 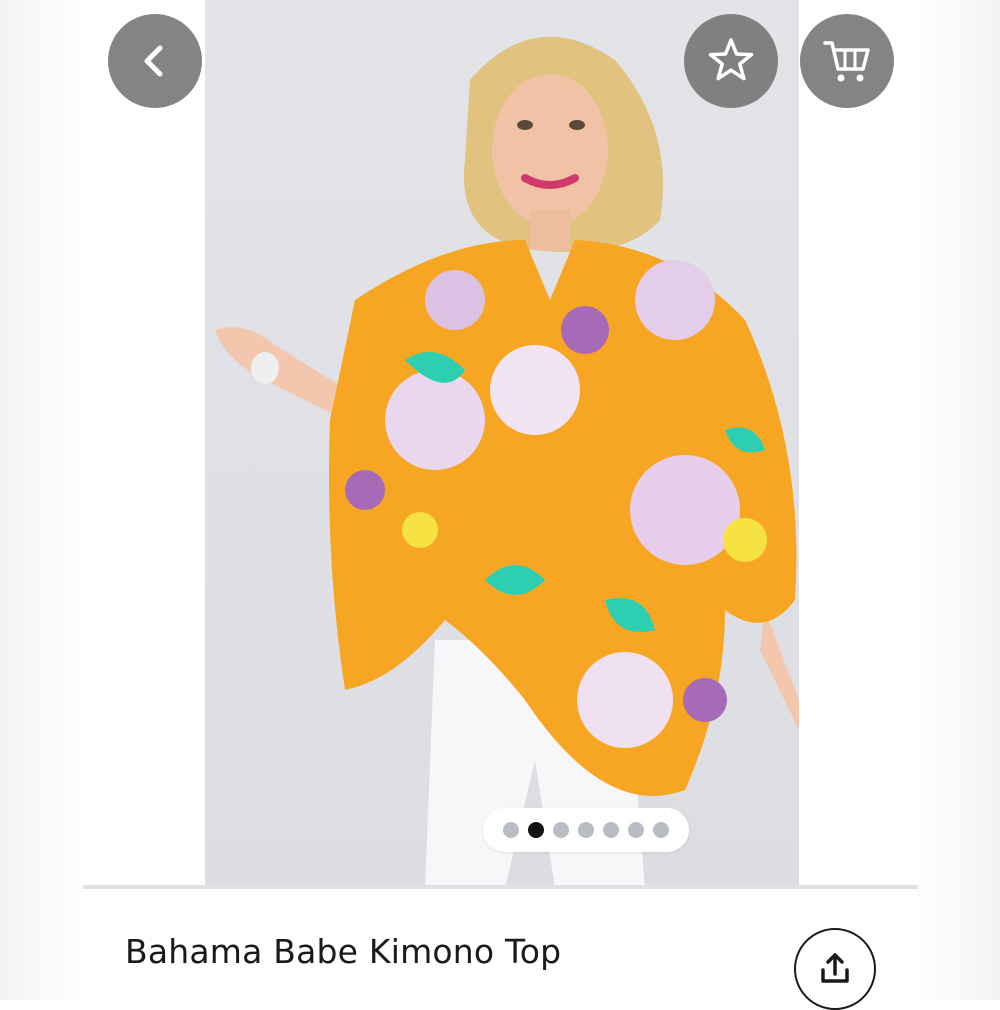 I want to click on share-upload-icon, so click(x=835, y=968).